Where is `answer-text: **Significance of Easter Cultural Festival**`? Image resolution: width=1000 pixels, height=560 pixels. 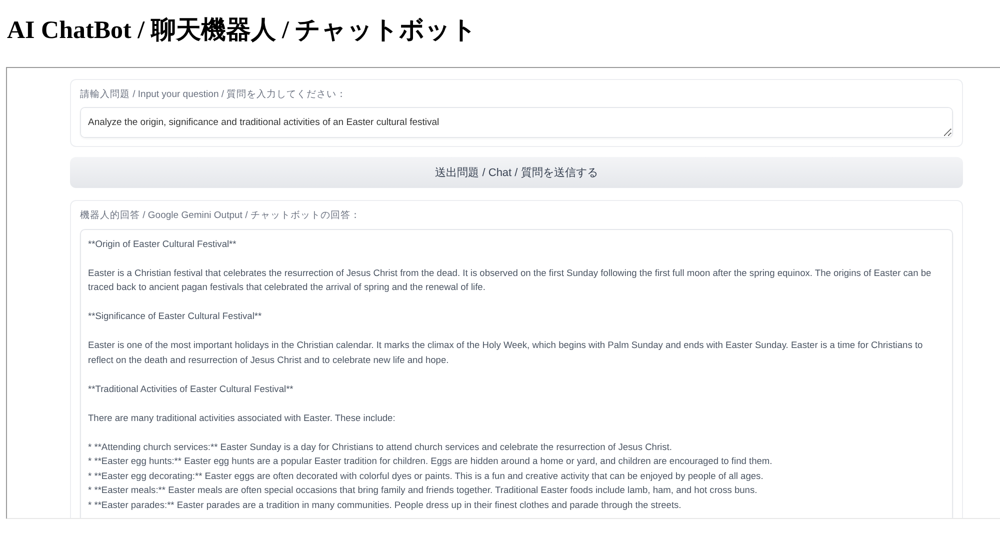
answer-text: **Significance of Easter Cultural Festival** is located at coordinates (175, 316).